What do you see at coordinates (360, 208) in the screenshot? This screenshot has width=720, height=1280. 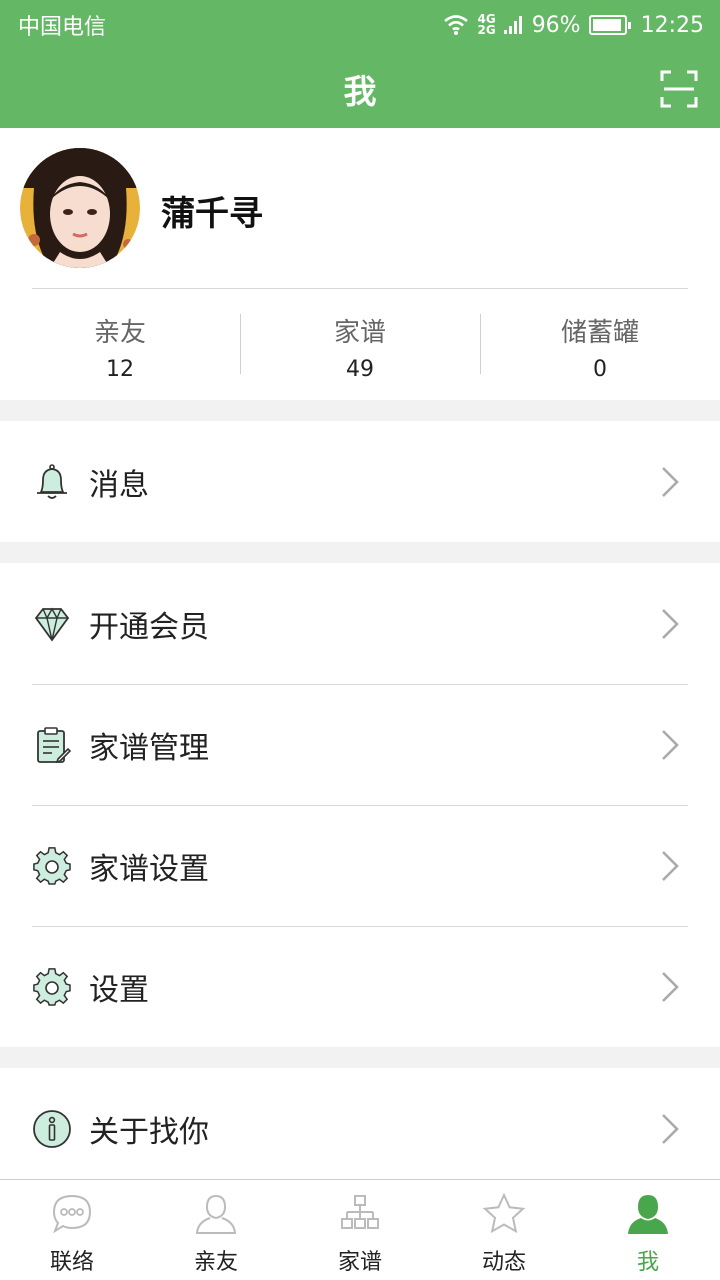 I see `profile-card: 蒲千寻` at bounding box center [360, 208].